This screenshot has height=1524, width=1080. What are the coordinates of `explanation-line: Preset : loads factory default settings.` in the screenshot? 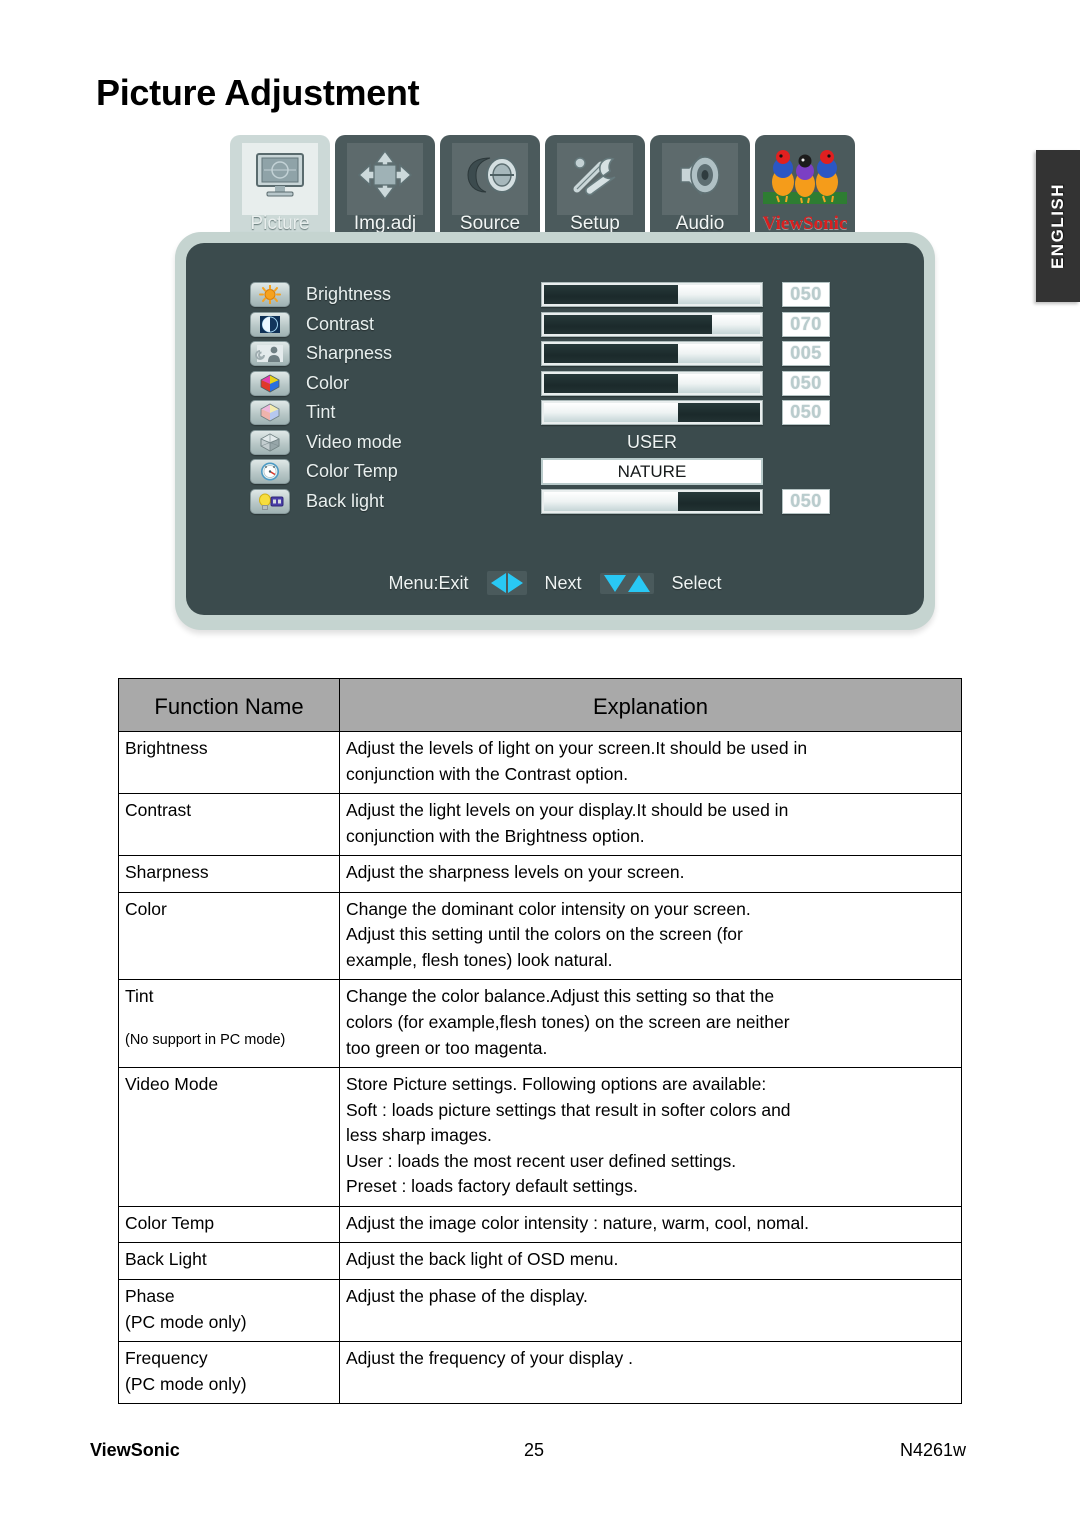 It's located at (492, 1186).